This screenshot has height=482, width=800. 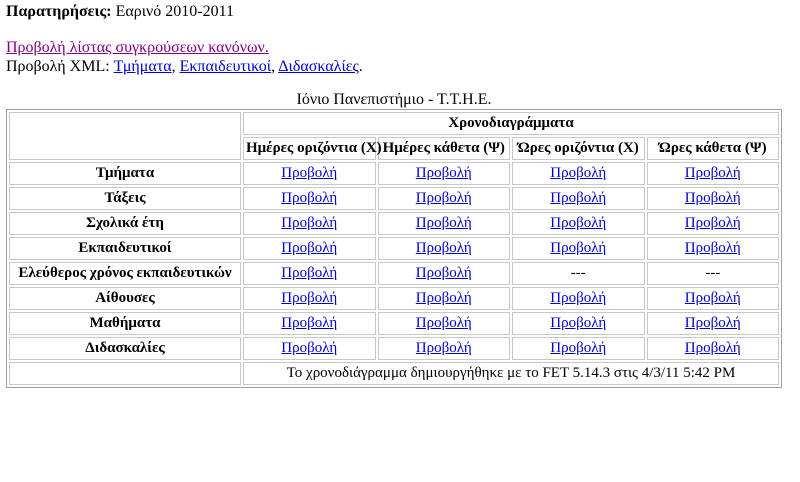 What do you see at coordinates (125, 373) in the screenshot?
I see `footer-empty-cell` at bounding box center [125, 373].